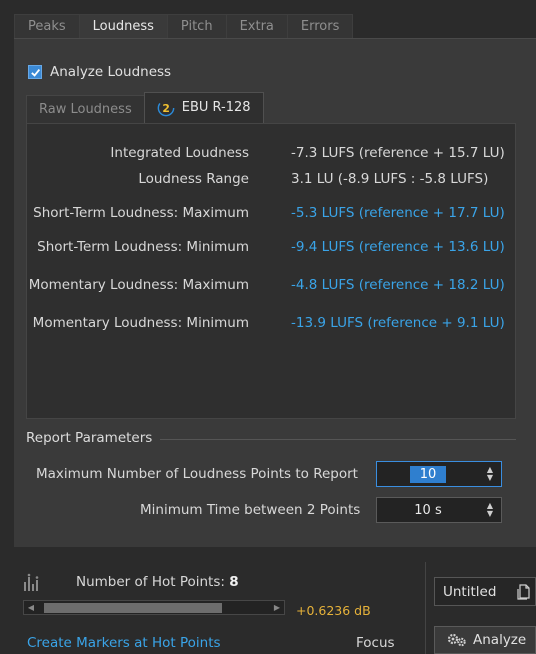 The width and height of the screenshot is (536, 654). I want to click on analyze-button: Analyze, so click(485, 640).